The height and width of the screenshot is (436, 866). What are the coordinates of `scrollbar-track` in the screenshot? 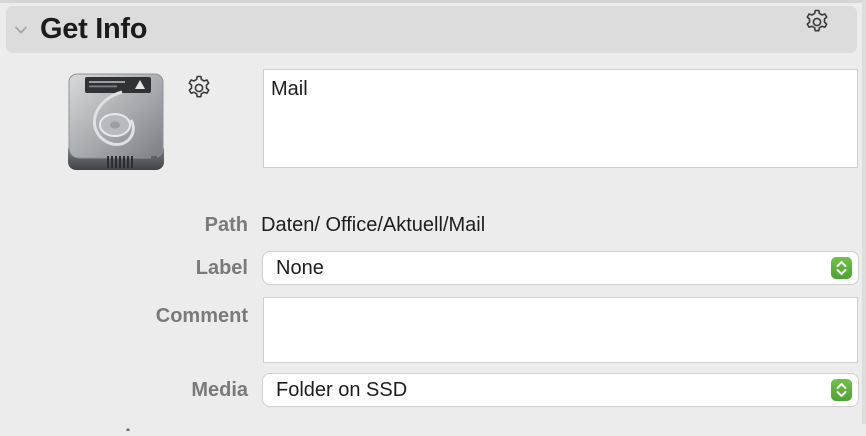 It's located at (864, 212).